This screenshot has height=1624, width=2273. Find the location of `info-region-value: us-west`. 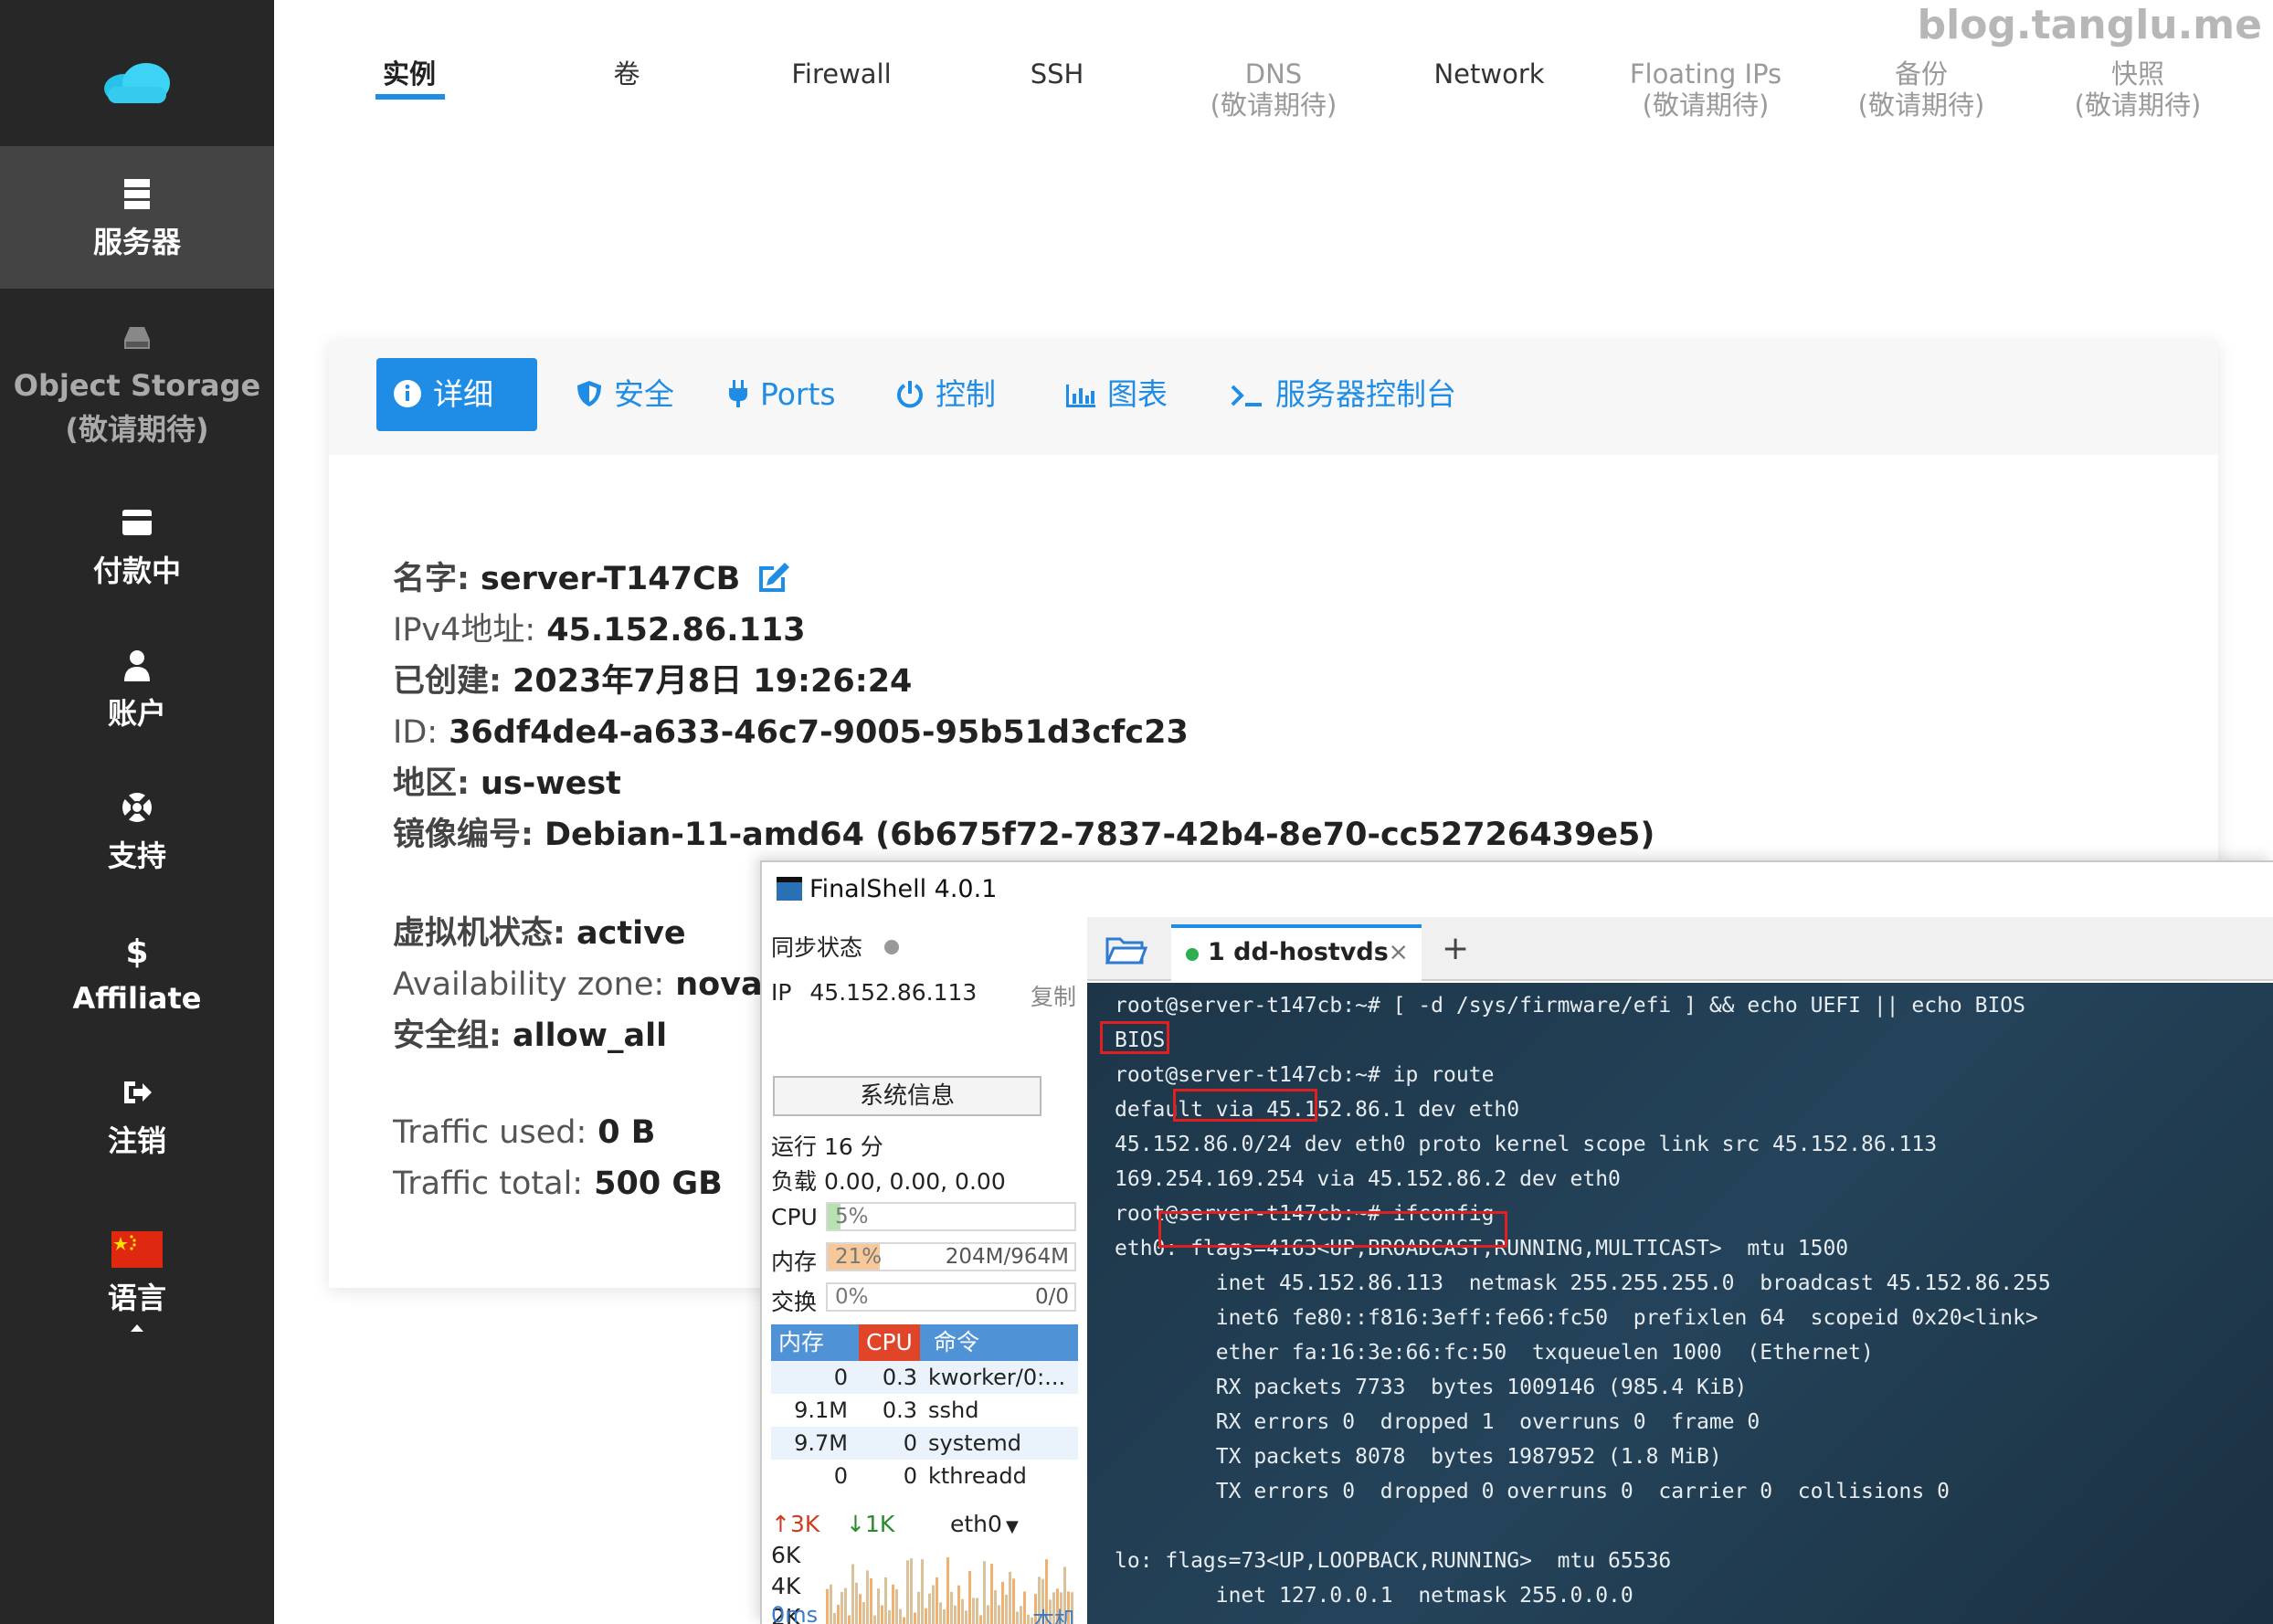

info-region-value: us-west is located at coordinates (551, 784).